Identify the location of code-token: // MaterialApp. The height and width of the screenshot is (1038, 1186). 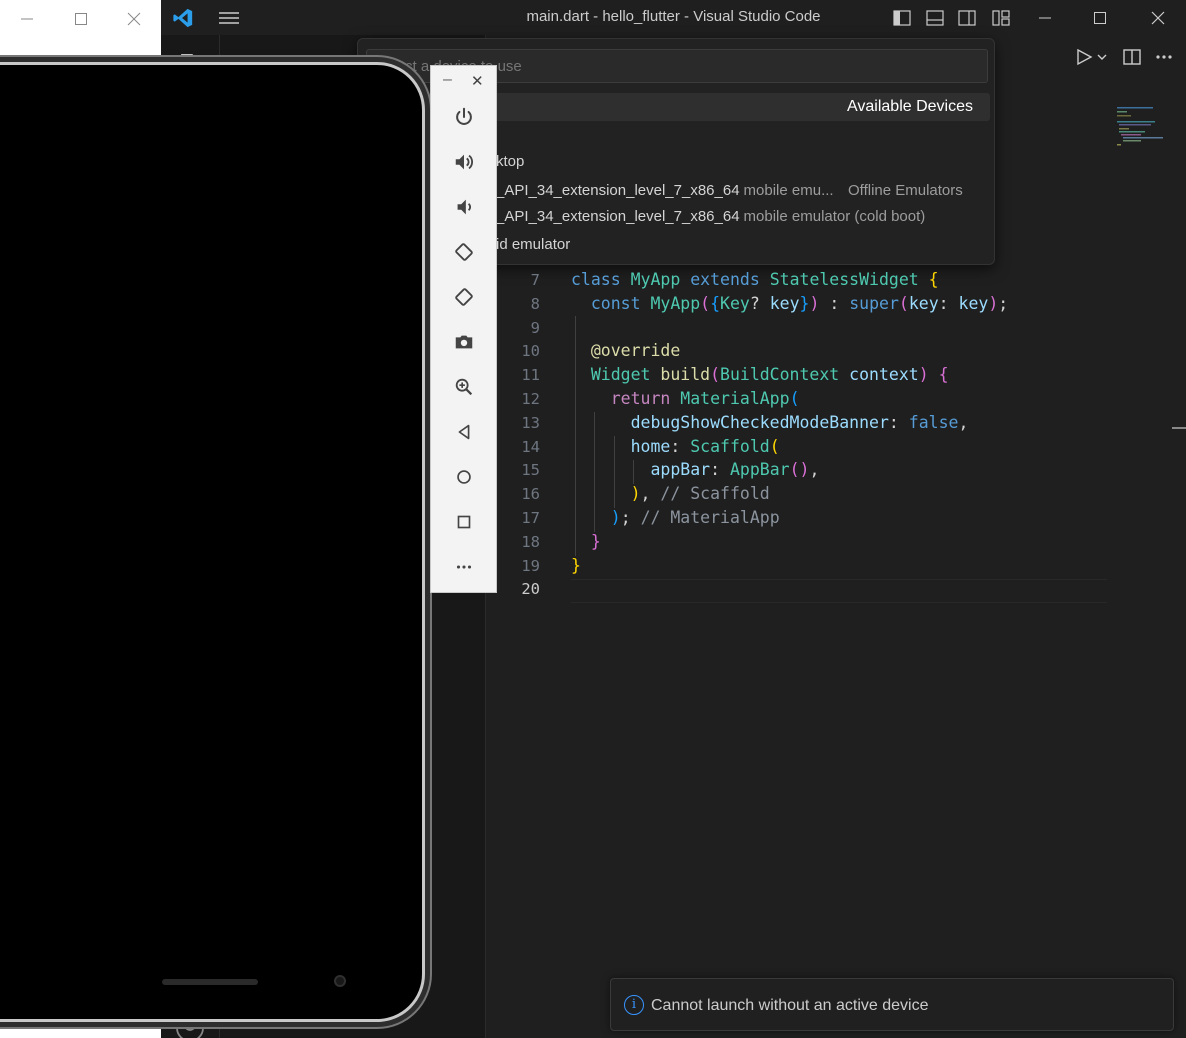
(710, 517).